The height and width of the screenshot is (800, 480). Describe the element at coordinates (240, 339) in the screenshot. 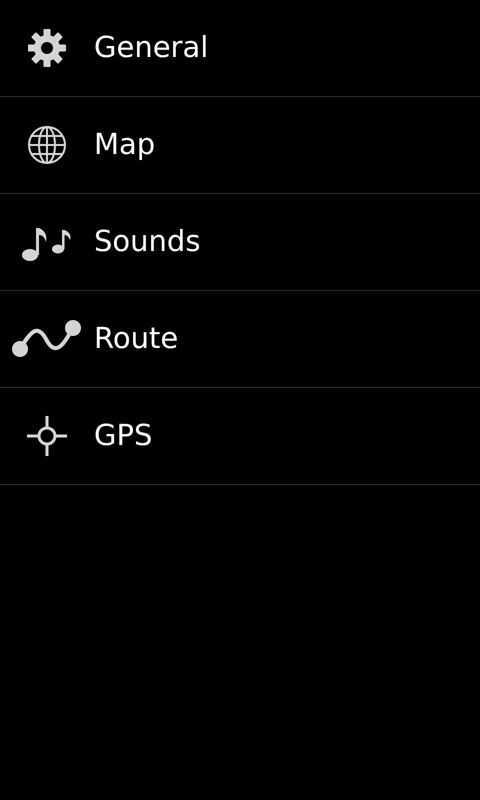

I see `menu-item: Route` at that location.